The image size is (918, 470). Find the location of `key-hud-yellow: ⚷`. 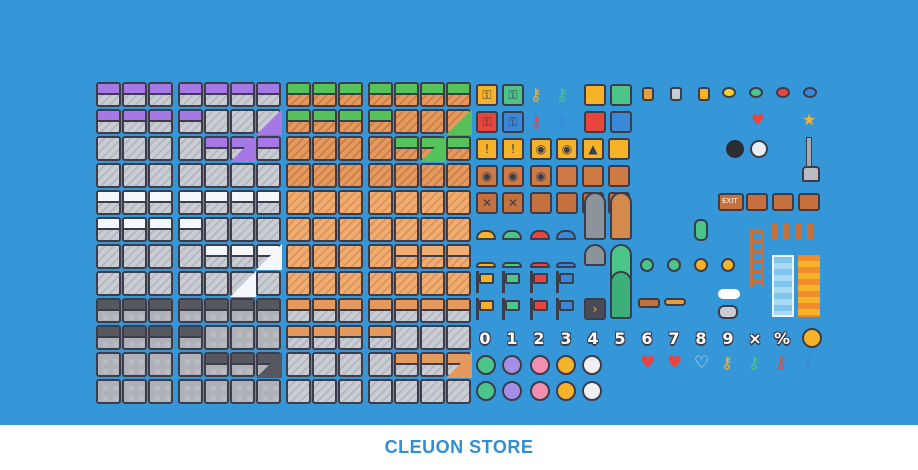

key-hud-yellow: ⚷ is located at coordinates (727, 362).